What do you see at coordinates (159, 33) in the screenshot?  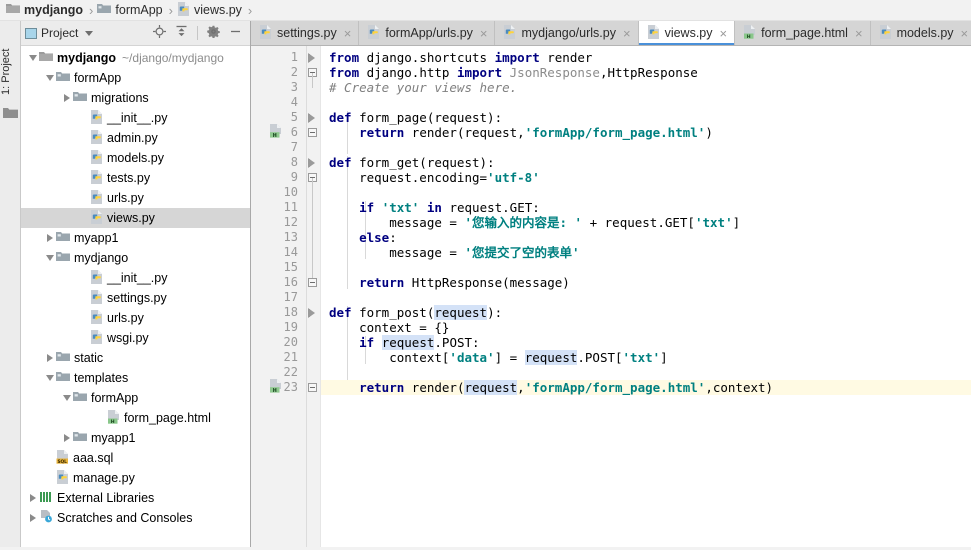 I see `locate-icon` at bounding box center [159, 33].